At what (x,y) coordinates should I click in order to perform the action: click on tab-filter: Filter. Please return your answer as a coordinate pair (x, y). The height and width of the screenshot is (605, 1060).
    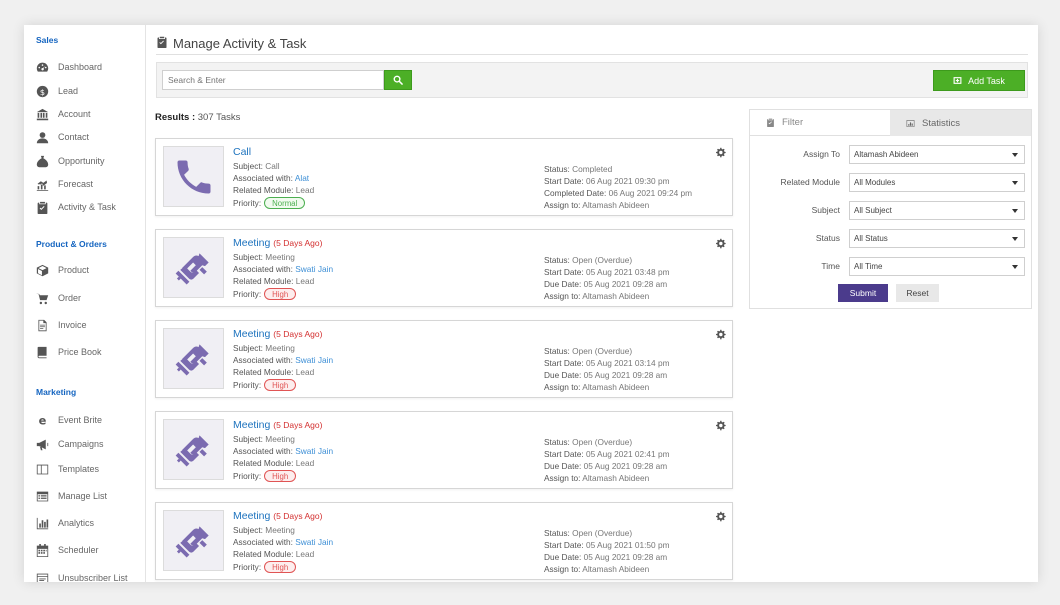
    Looking at the image, I should click on (820, 123).